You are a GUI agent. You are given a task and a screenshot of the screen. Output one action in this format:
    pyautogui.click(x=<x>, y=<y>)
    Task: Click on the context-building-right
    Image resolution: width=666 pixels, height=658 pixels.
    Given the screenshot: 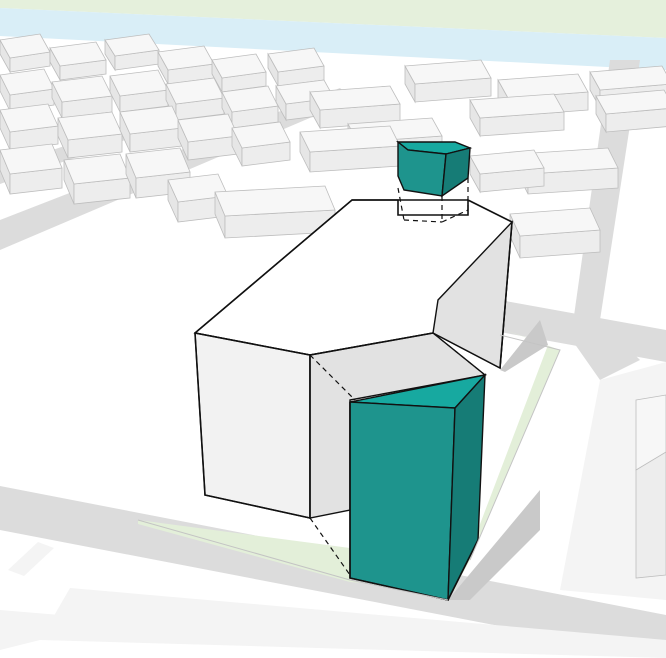 What is the action you would take?
    pyautogui.click(x=650, y=486)
    